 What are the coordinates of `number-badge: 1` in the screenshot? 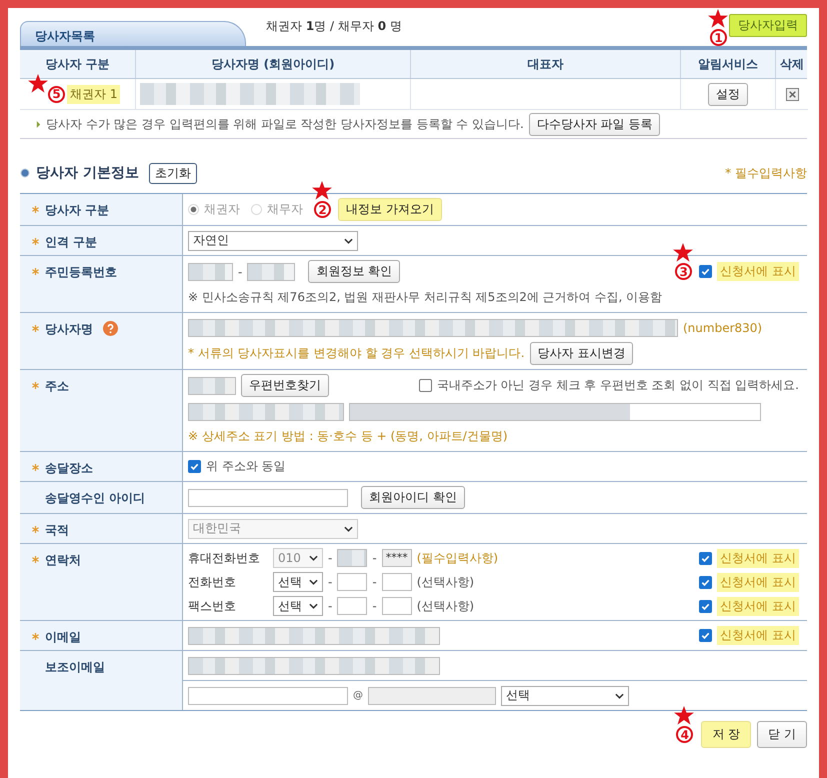 It's located at (718, 37).